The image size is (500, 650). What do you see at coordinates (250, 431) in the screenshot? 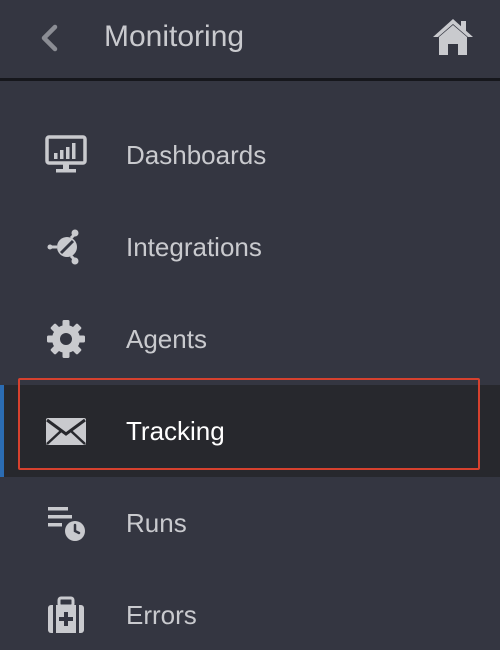
I see `sidebar-item-tracking: Tracking` at bounding box center [250, 431].